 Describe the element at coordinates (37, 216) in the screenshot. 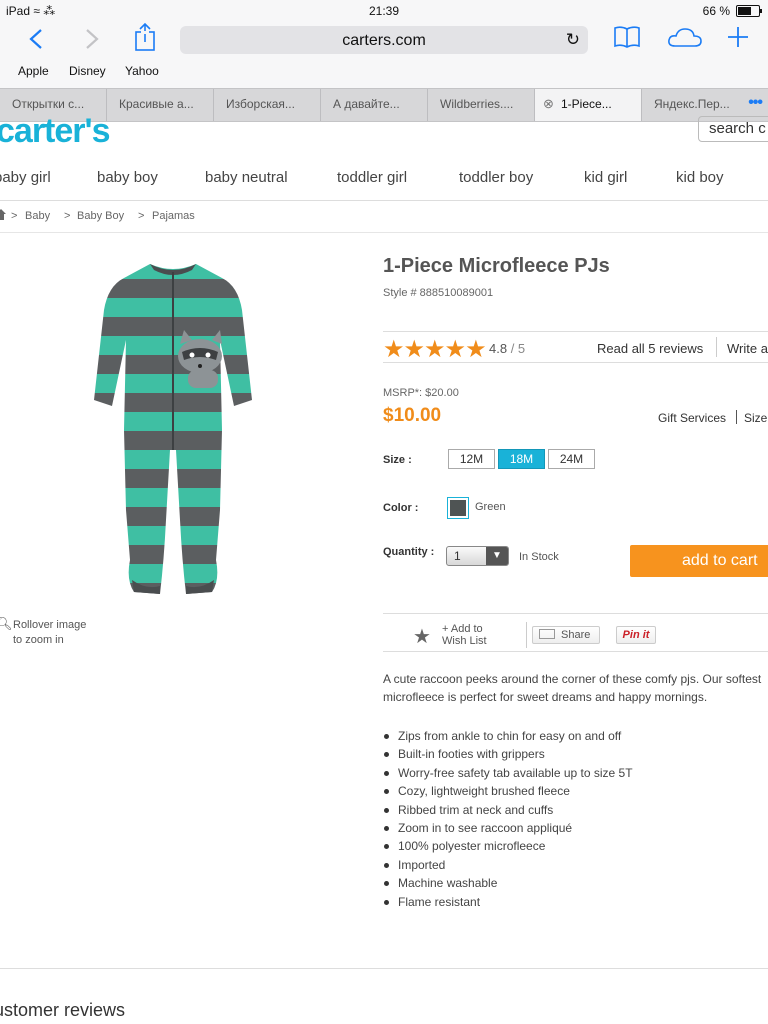

I see `breadcrumb-baby: Baby` at that location.